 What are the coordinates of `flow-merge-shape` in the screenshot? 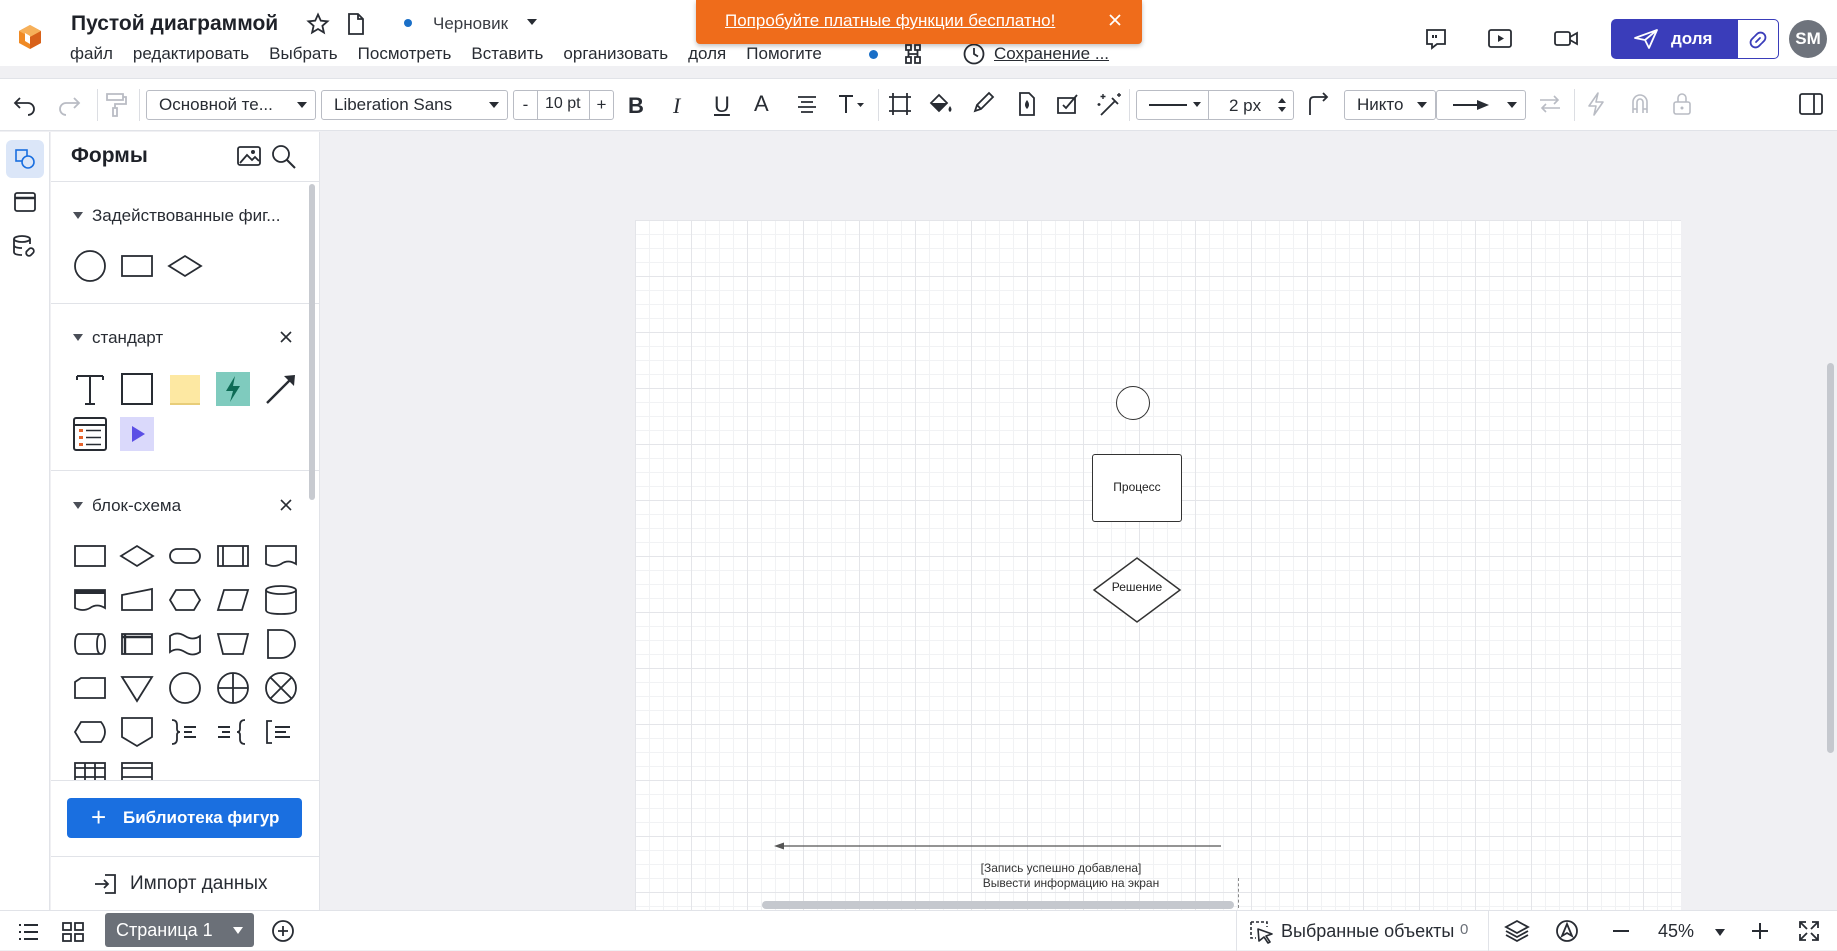 It's located at (137, 688).